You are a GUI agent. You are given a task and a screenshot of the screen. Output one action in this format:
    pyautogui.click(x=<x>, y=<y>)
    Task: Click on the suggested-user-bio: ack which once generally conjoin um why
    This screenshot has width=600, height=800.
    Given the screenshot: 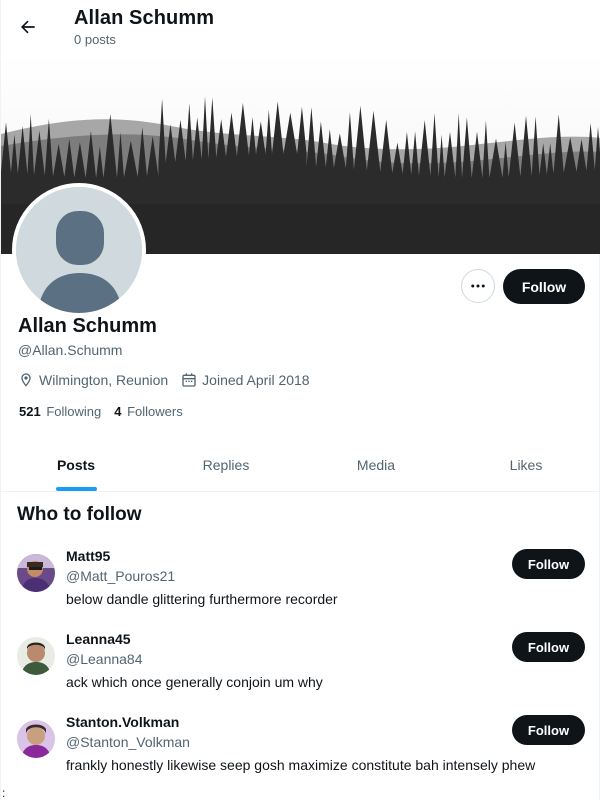 What is the action you would take?
    pyautogui.click(x=194, y=682)
    